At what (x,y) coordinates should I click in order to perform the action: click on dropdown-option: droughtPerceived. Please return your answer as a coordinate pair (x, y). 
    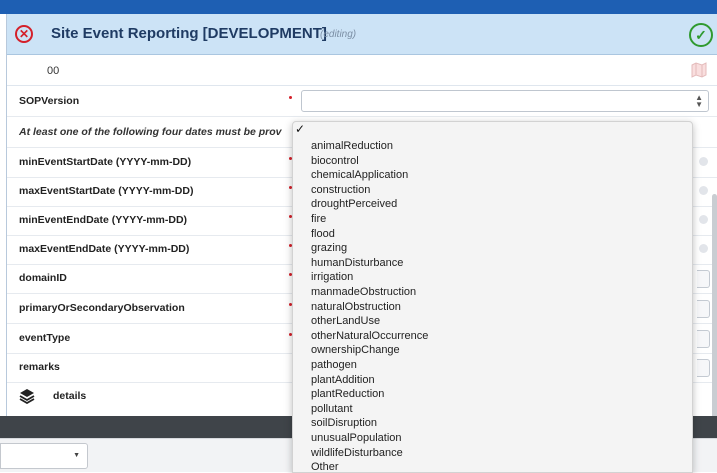
    Looking at the image, I should click on (354, 204).